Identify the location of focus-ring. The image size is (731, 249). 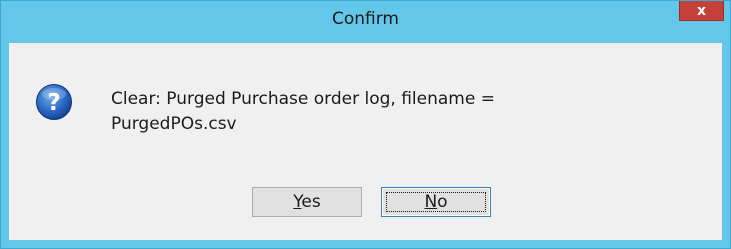
(436, 202).